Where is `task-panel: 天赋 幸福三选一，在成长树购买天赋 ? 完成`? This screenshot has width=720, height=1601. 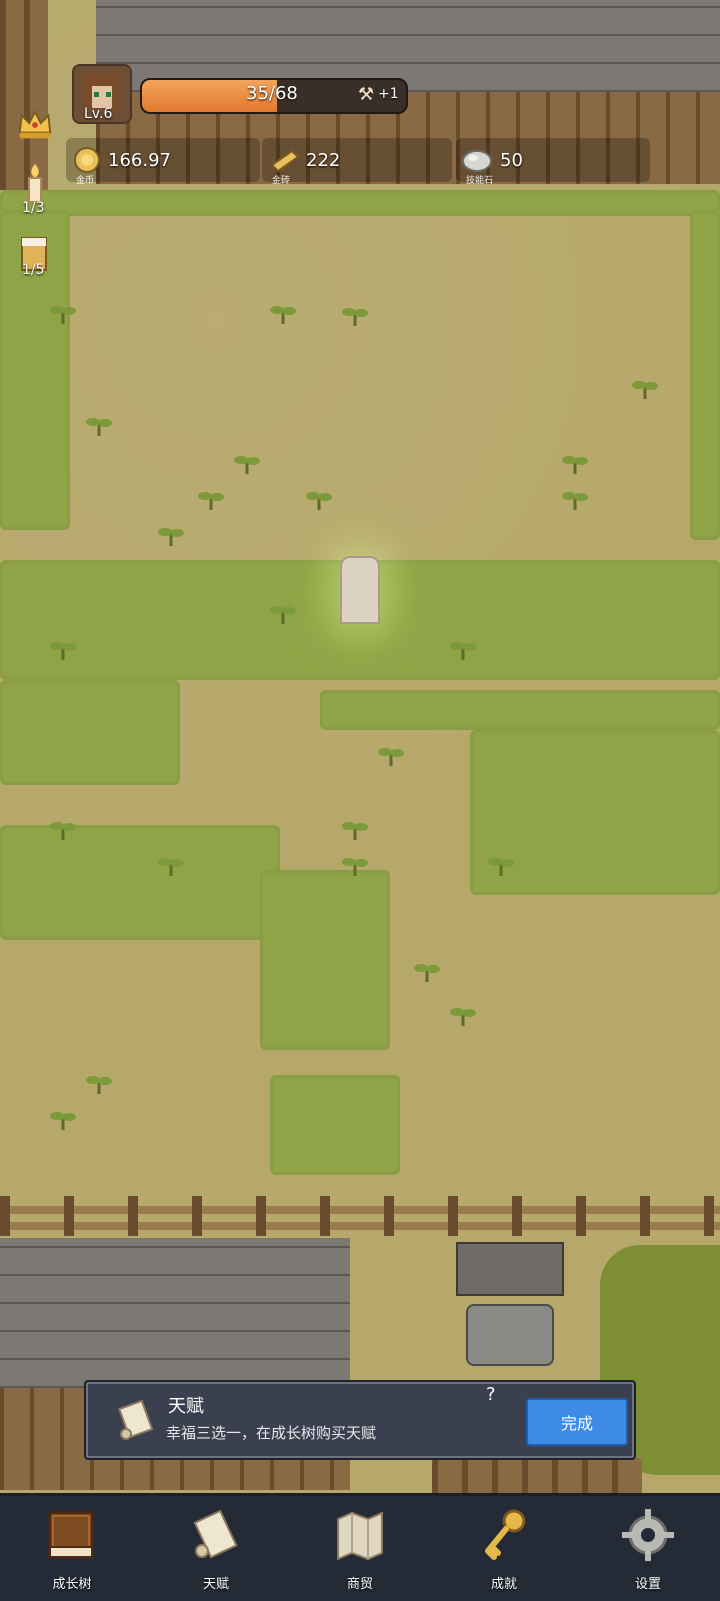
task-panel: 天赋 幸福三选一，在成长树购买天赋 ? 完成 is located at coordinates (360, 1420).